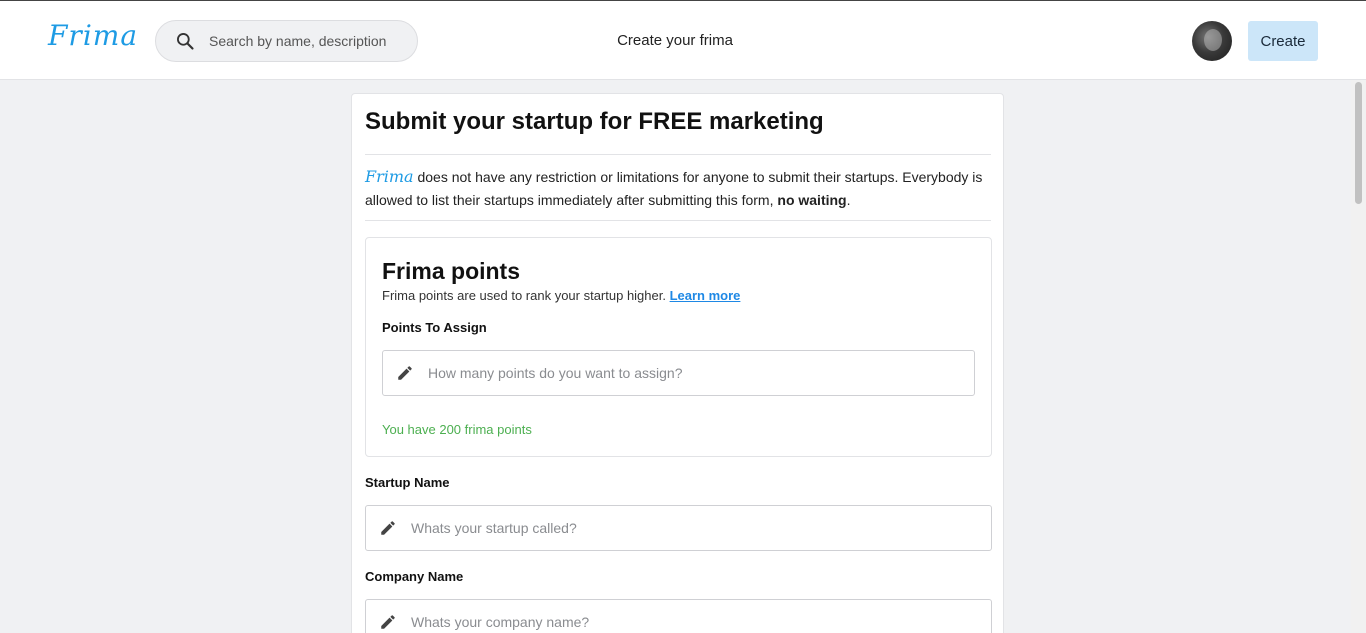  Describe the element at coordinates (389, 176) in the screenshot. I see `inline-frima-logo: Frima` at that location.